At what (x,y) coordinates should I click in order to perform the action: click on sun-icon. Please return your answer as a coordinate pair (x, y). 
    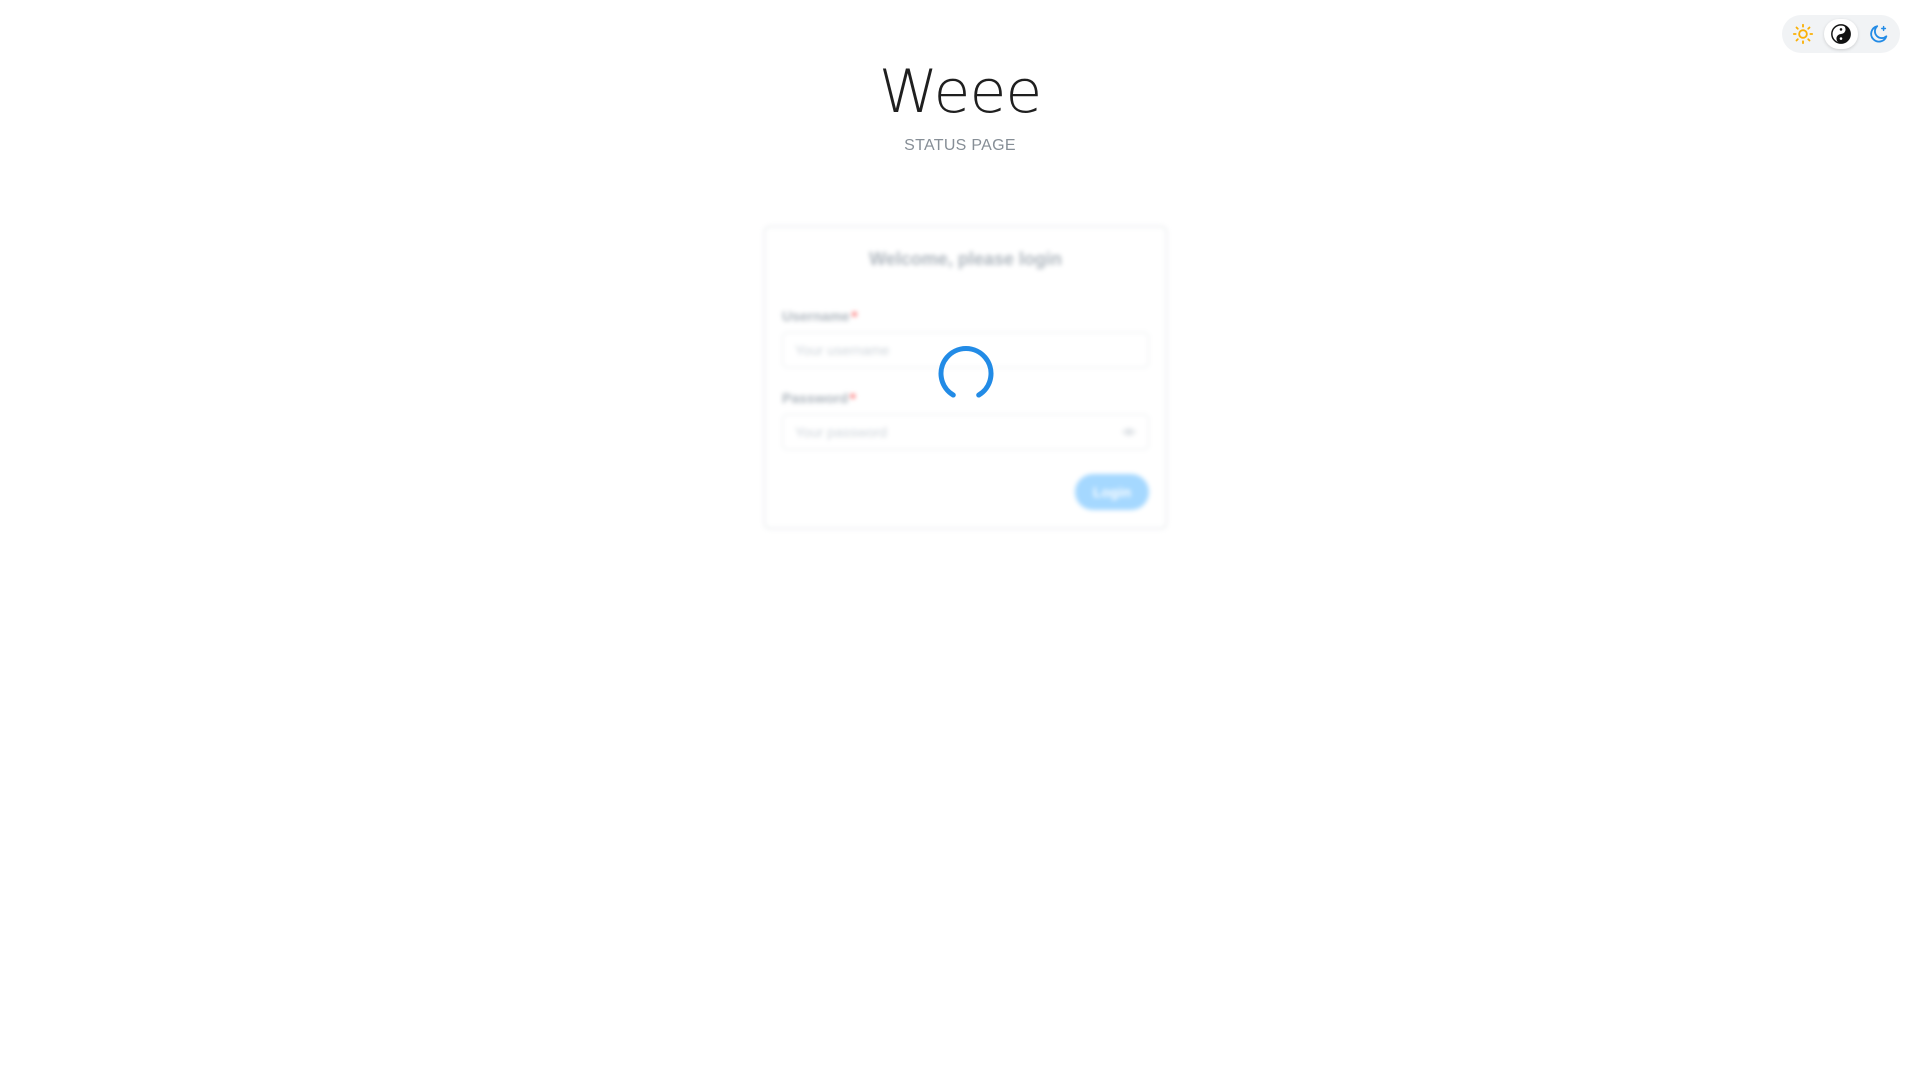
    Looking at the image, I should click on (1803, 34).